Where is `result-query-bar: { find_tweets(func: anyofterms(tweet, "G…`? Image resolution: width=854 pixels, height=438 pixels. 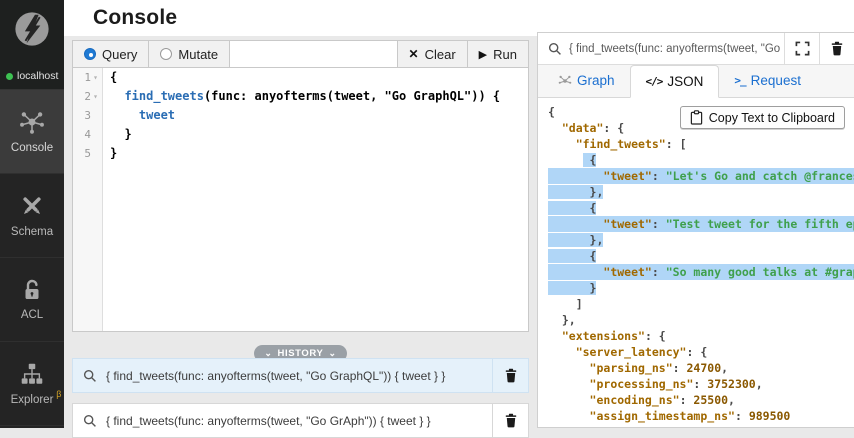
result-query-bar: { find_tweets(func: anyofterms(tweet, "G… is located at coordinates (696, 49).